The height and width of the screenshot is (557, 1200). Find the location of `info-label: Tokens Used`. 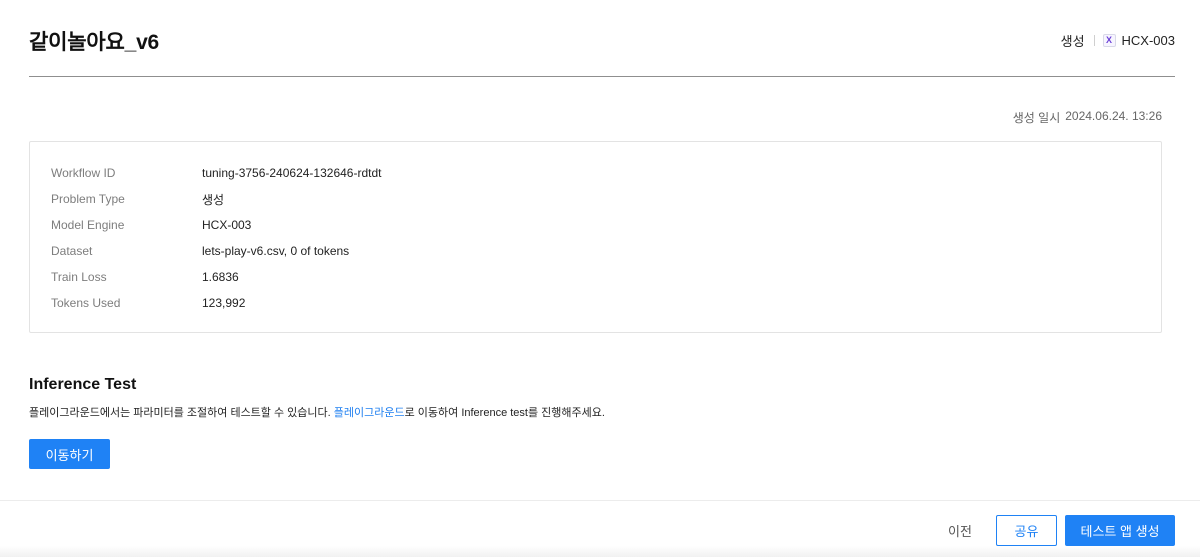

info-label: Tokens Used is located at coordinates (86, 303).